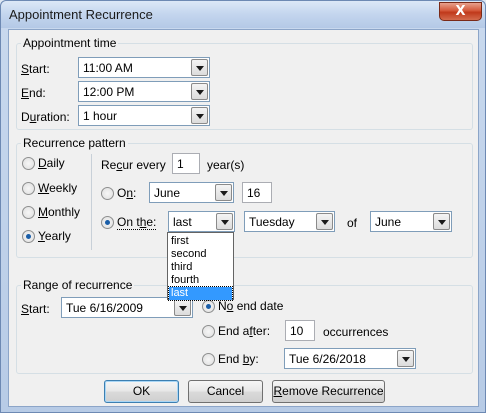 The height and width of the screenshot is (413, 486). I want to click on weekly-radio, so click(28, 188).